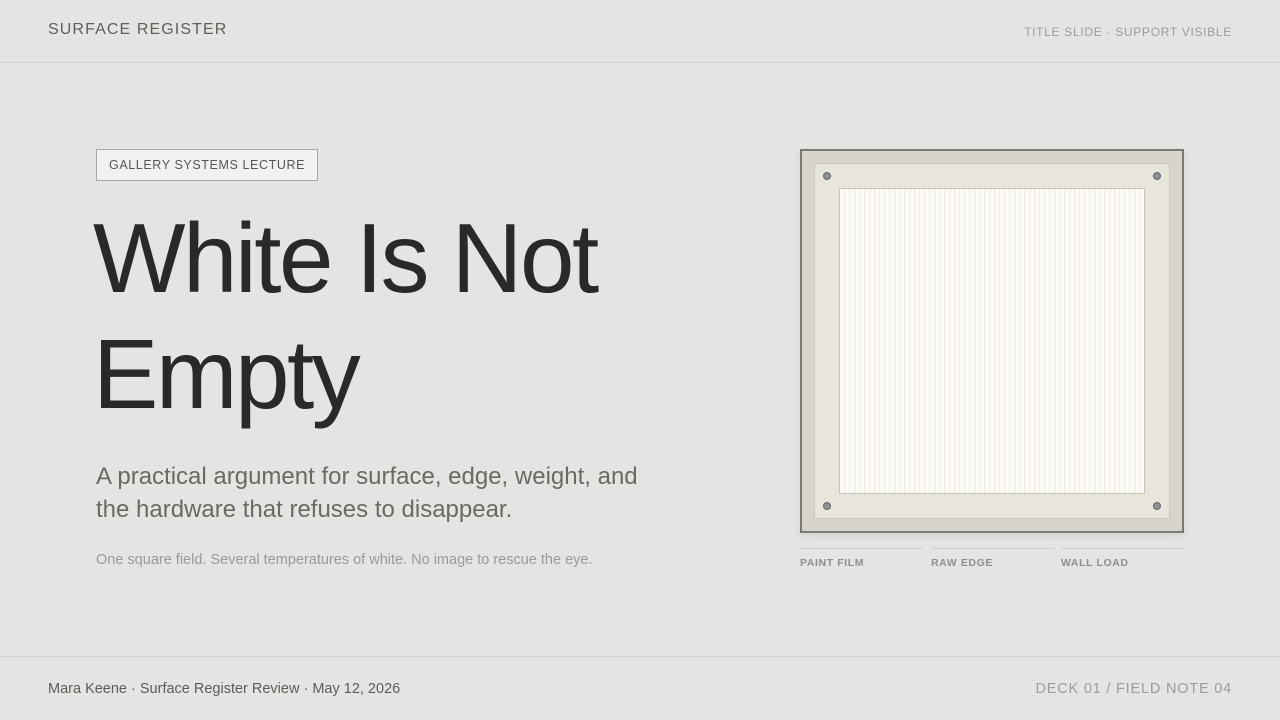 The image size is (1280, 720). I want to click on legend-item-wall-load: WALL LOAD, so click(1122, 558).